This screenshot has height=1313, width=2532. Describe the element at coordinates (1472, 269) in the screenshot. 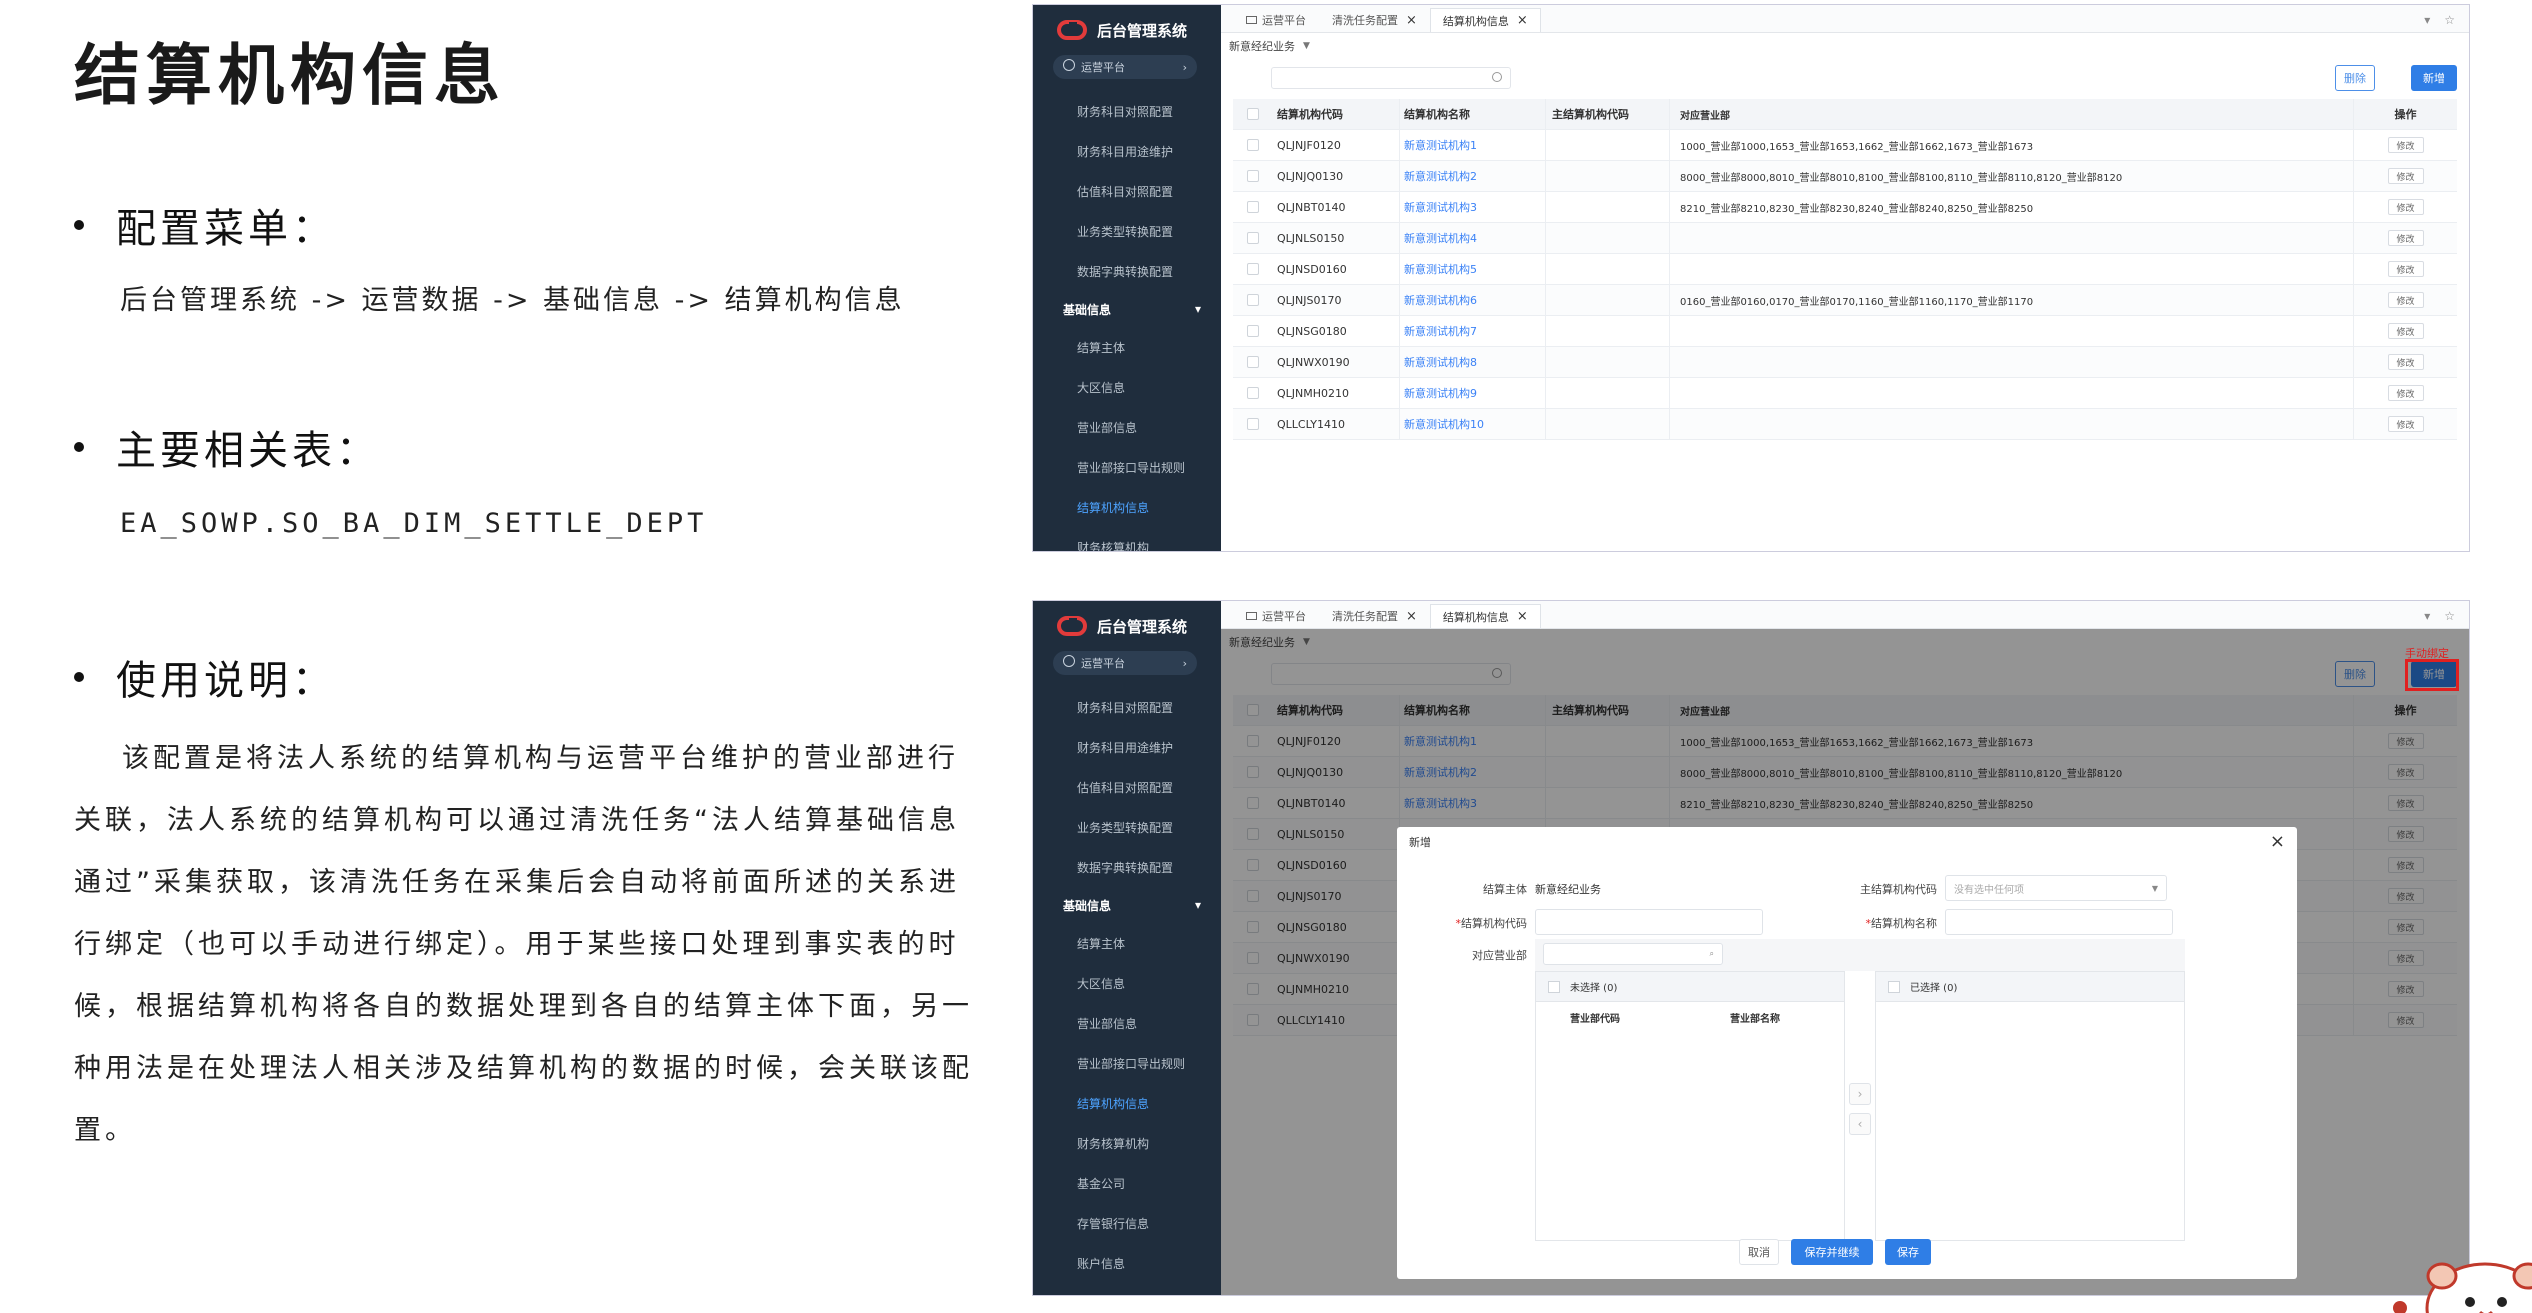

I see `cell-name-link: 新意测试机构5` at that location.